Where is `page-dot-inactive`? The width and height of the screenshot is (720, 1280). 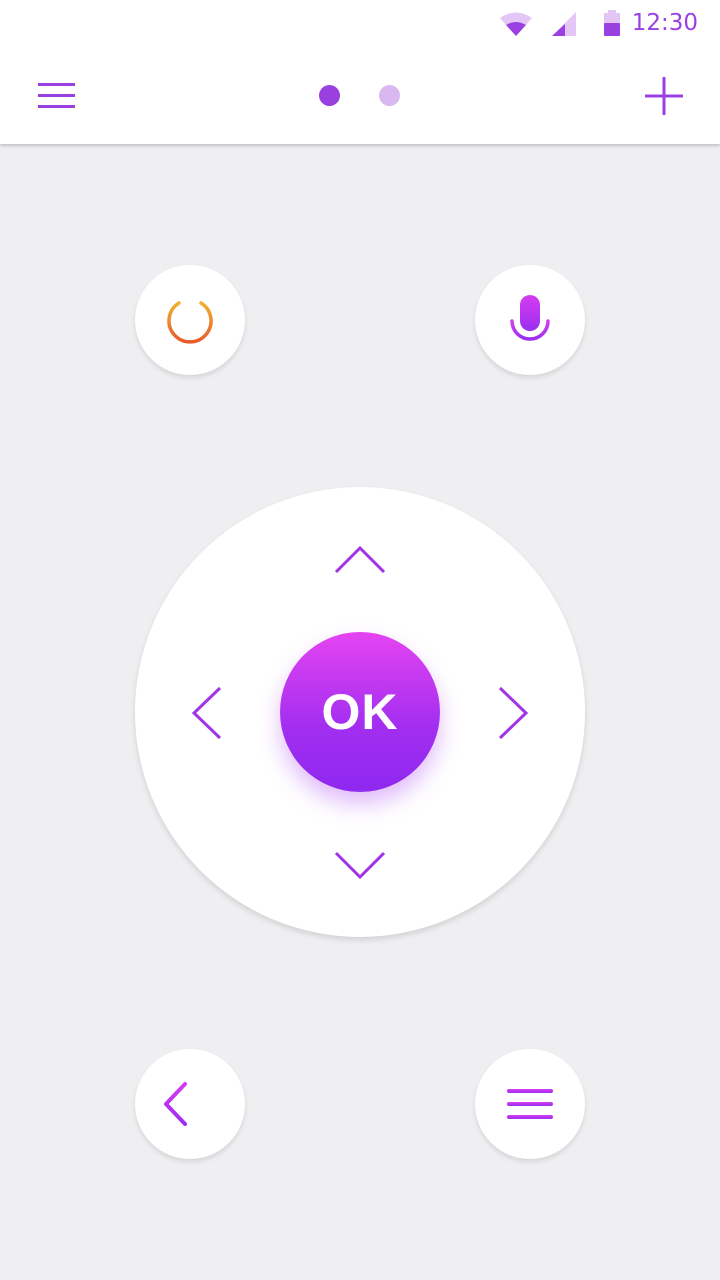
page-dot-inactive is located at coordinates (389, 95).